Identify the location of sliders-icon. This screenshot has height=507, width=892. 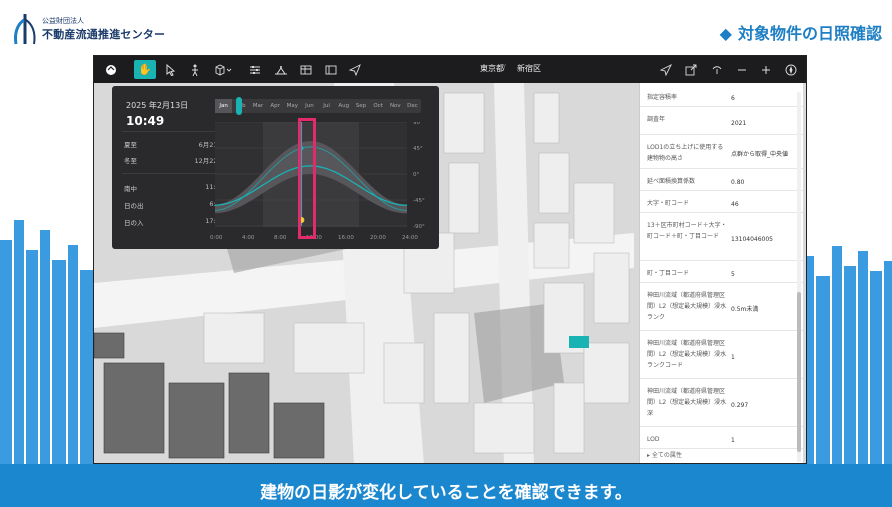
(255, 69).